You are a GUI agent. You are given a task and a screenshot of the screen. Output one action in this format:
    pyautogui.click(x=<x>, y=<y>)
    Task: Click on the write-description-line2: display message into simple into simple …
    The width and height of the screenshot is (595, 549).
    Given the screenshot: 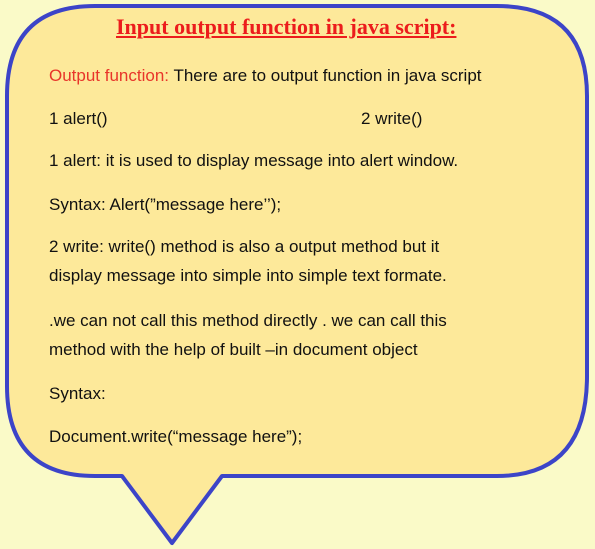 What is the action you would take?
    pyautogui.click(x=248, y=275)
    